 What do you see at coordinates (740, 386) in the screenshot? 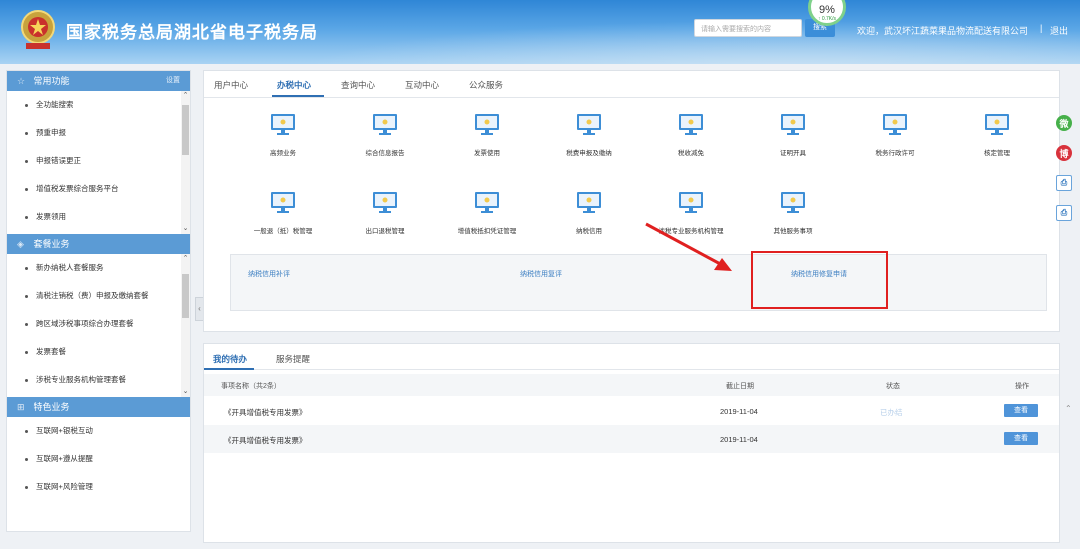
I see `col-deadline: 截止日期` at bounding box center [740, 386].